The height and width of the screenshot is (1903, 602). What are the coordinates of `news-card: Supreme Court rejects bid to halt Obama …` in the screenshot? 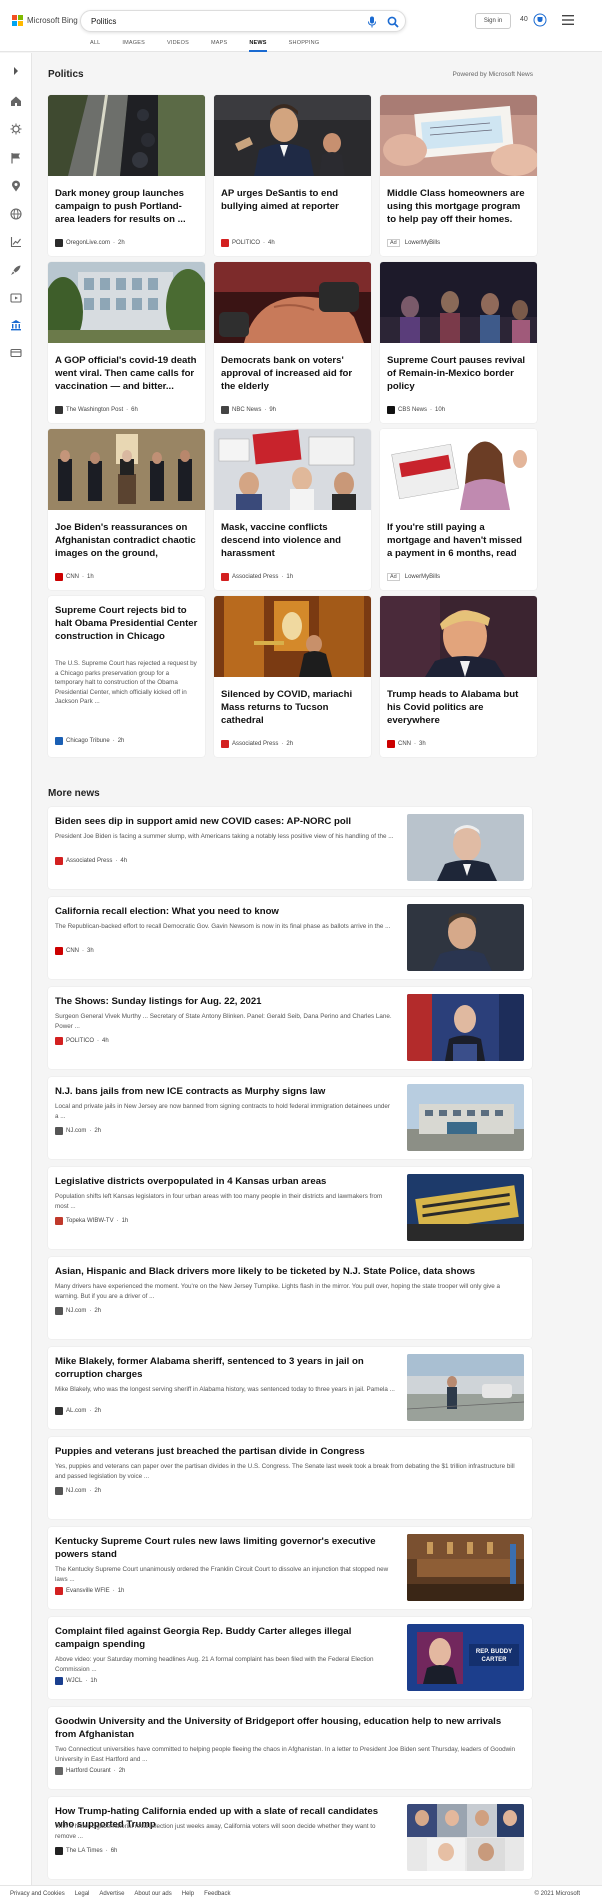 It's located at (126, 676).